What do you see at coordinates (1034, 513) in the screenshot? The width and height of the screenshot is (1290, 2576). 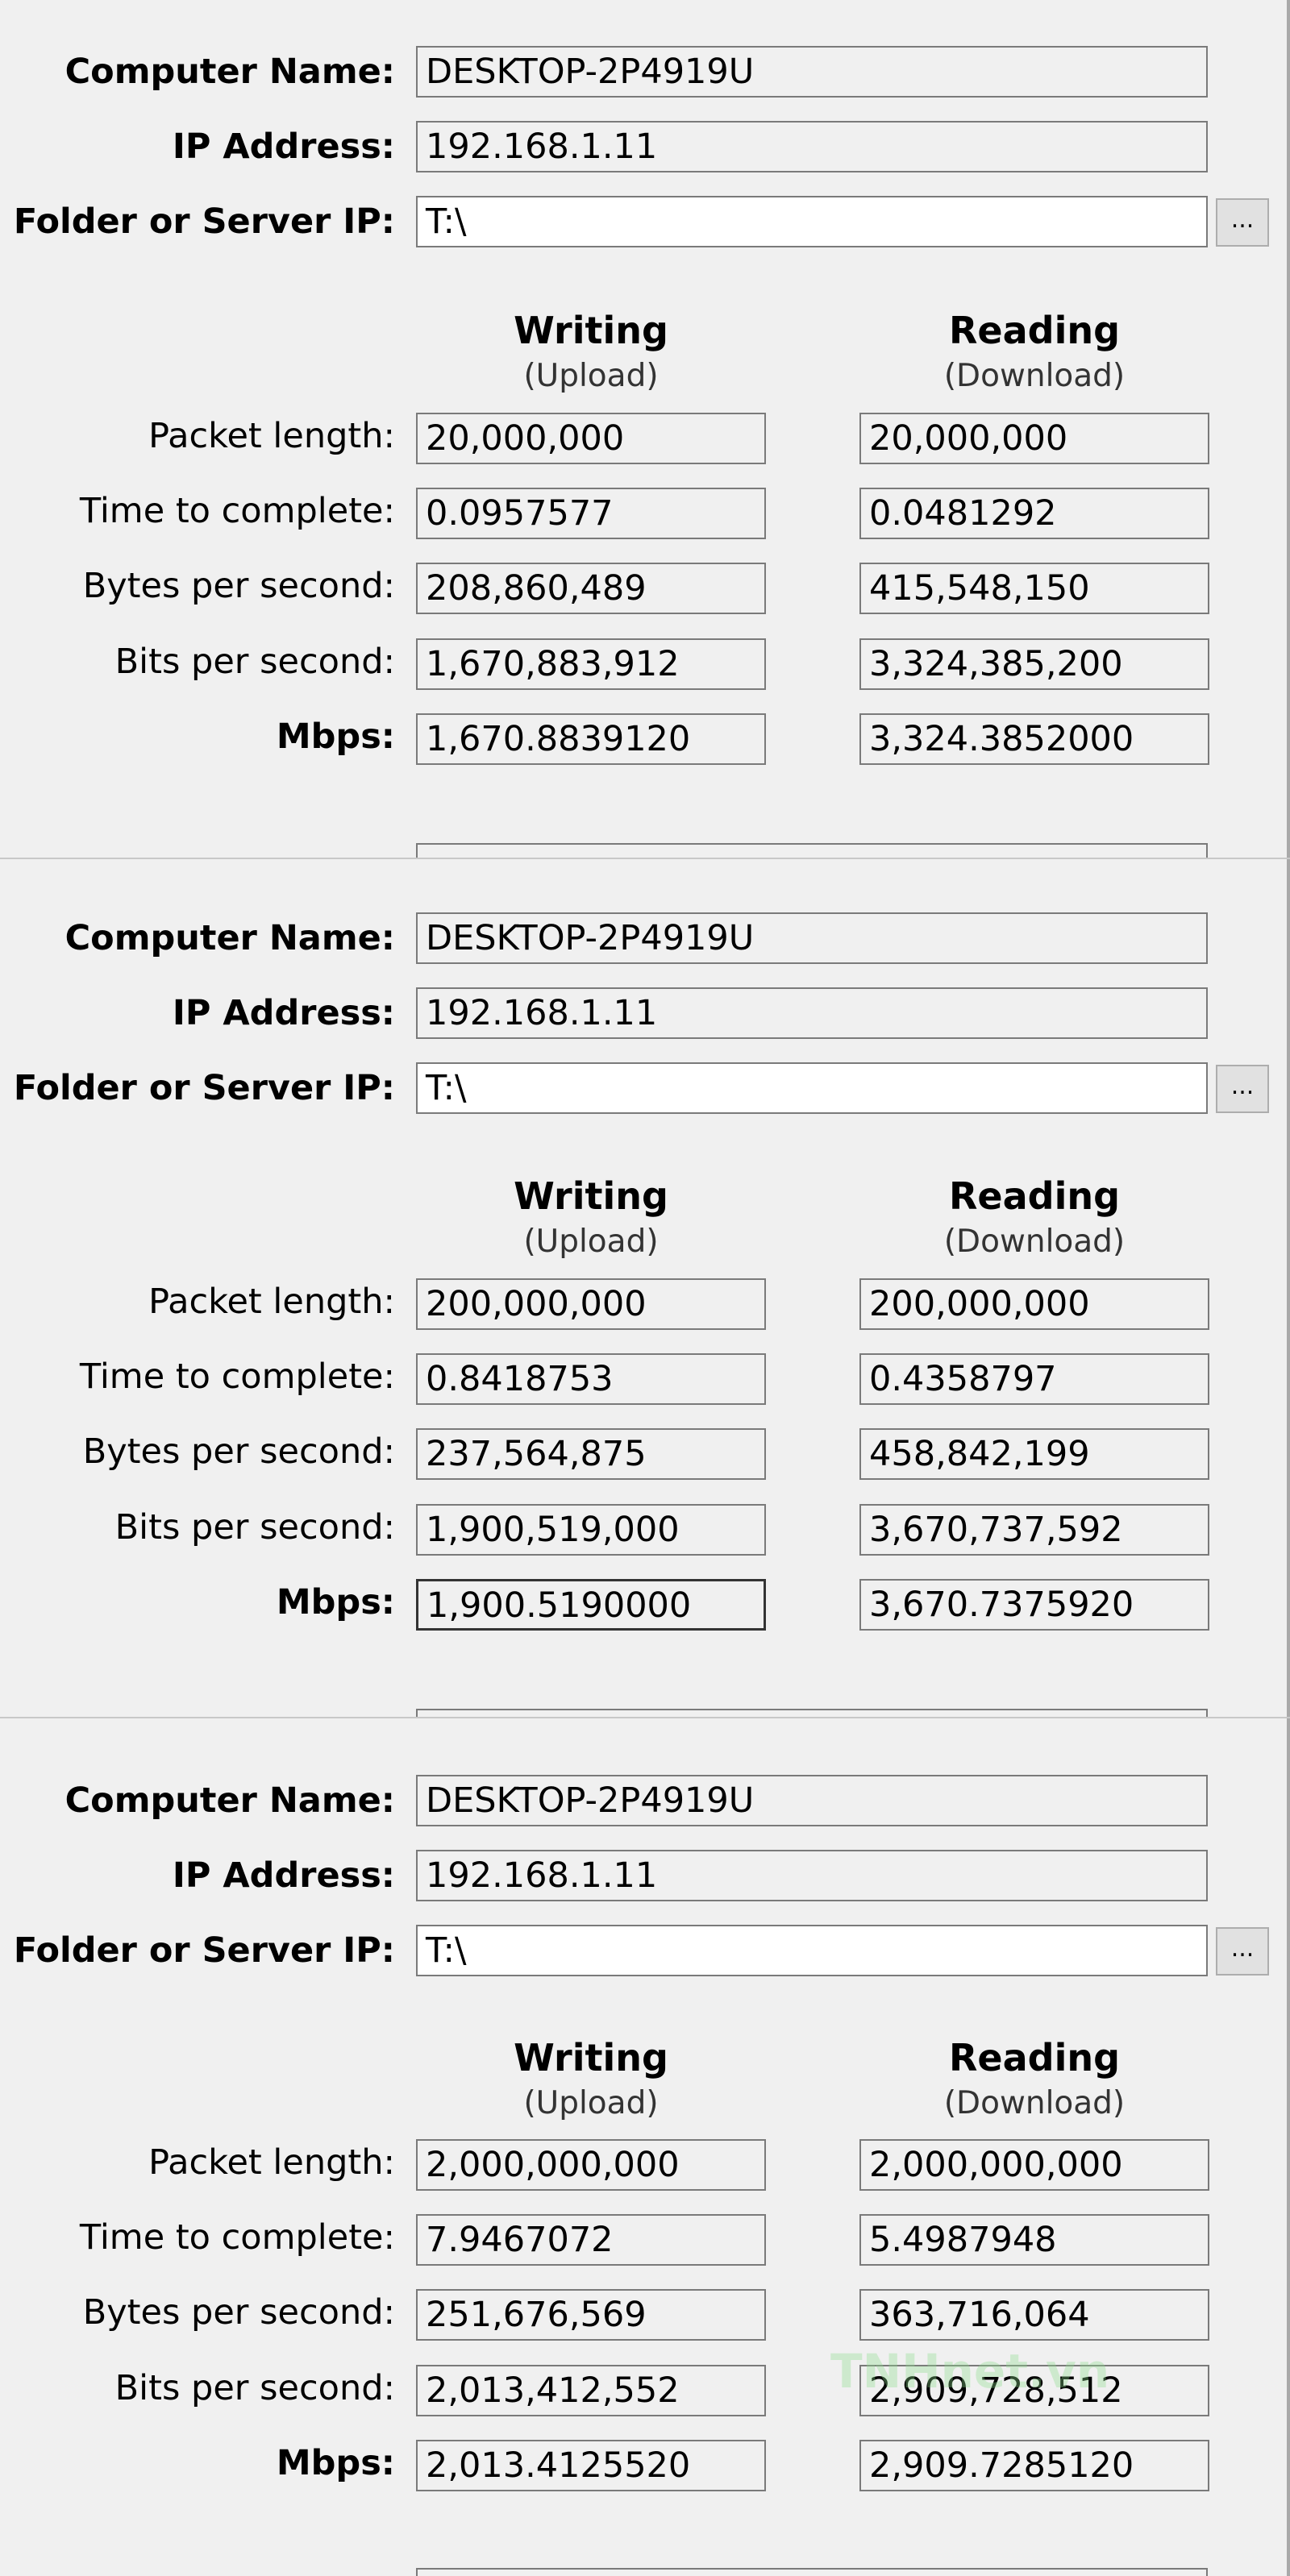 I see `reading-time-field: 0.0481292` at bounding box center [1034, 513].